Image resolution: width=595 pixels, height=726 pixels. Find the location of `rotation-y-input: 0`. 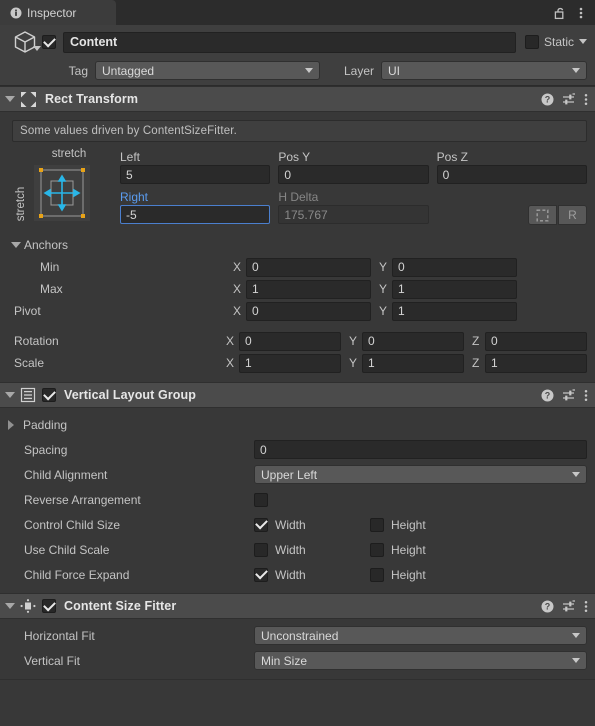

rotation-y-input: 0 is located at coordinates (412, 341).